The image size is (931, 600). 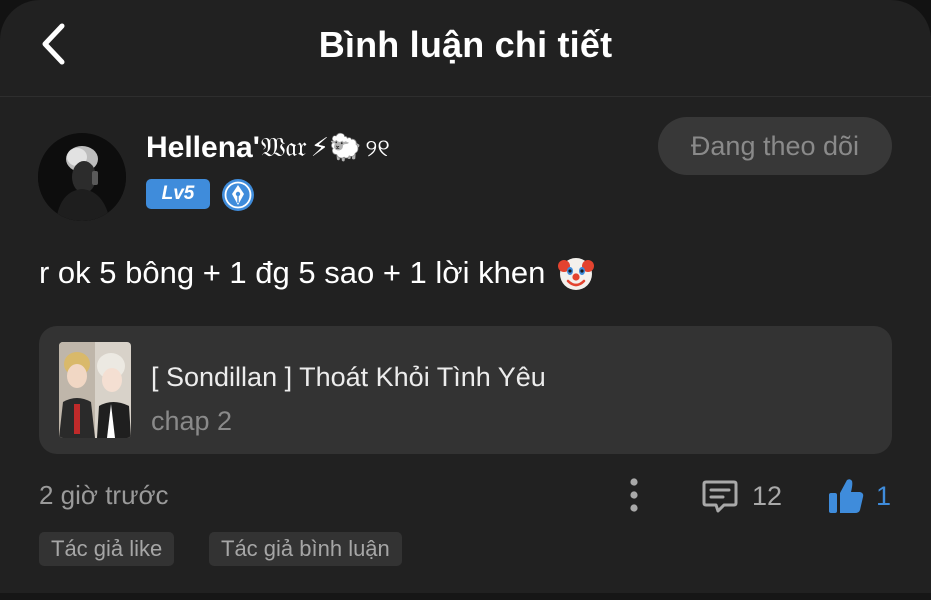 What do you see at coordinates (178, 194) in the screenshot?
I see `level-badge: Lv5` at bounding box center [178, 194].